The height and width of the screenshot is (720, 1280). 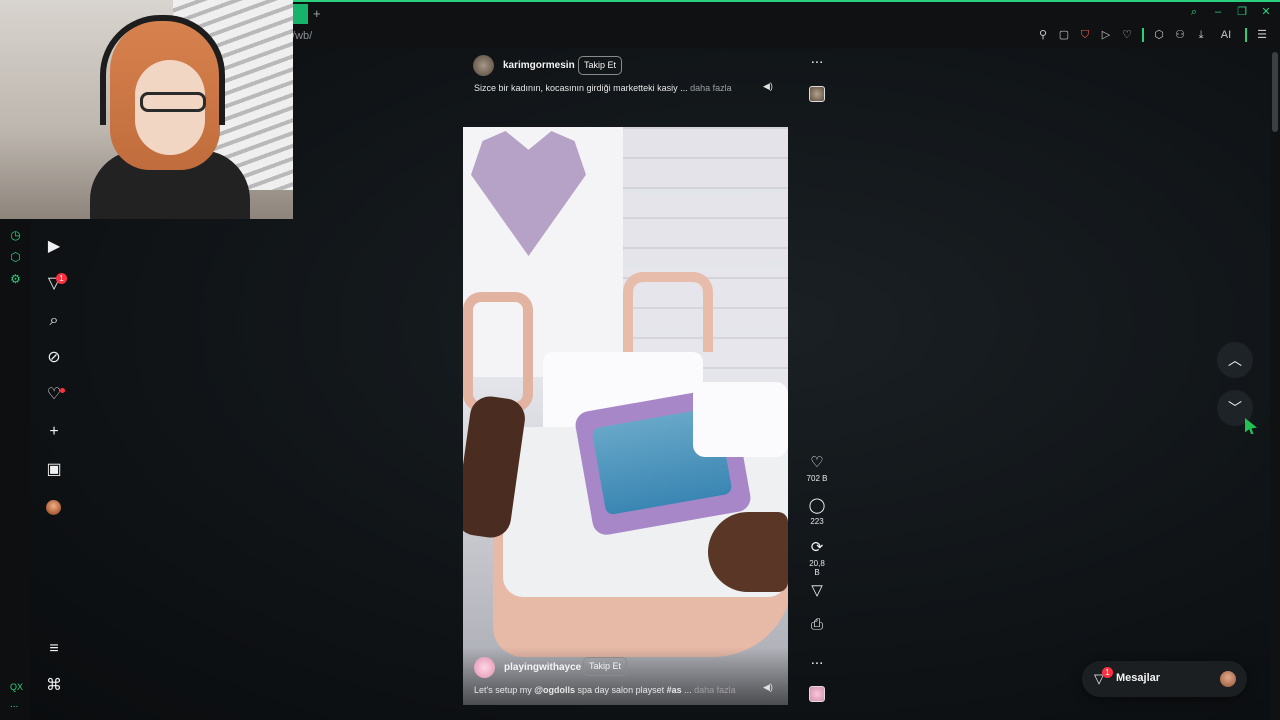 I want to click on caption-hashtag: #as, so click(x=674, y=690).